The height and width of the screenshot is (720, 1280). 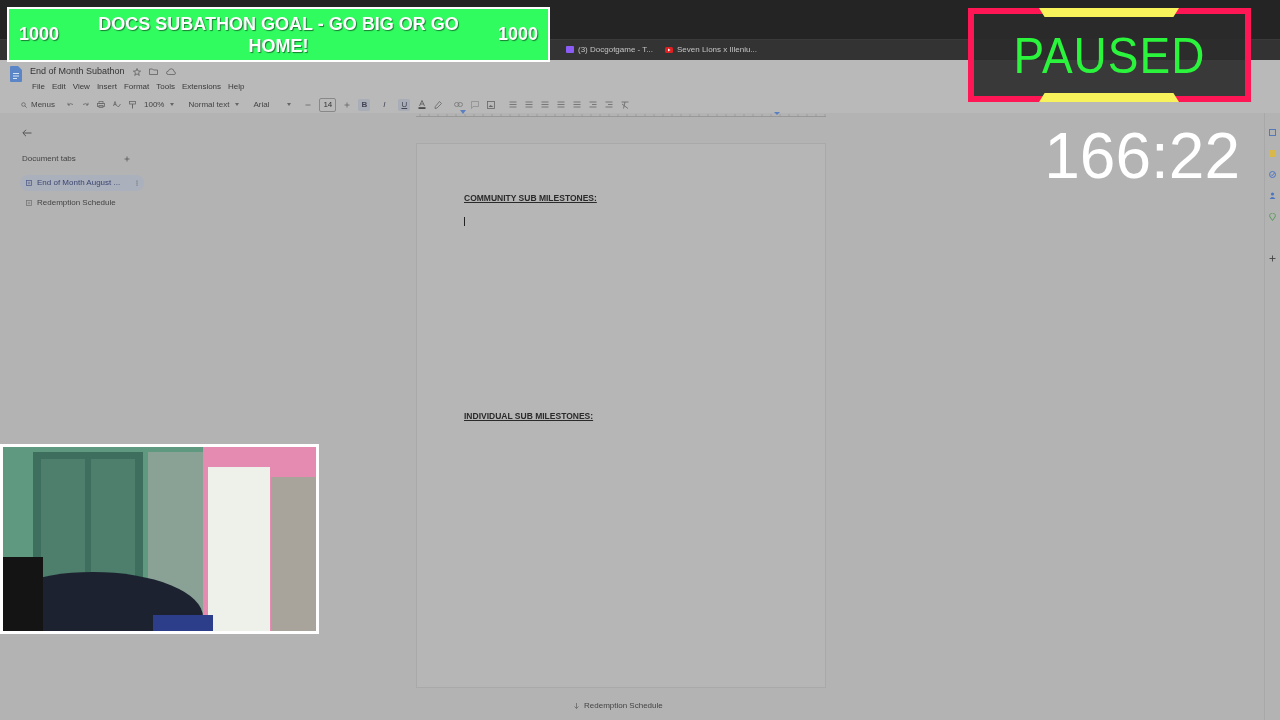 I want to click on format-button: I, so click(x=384, y=104).